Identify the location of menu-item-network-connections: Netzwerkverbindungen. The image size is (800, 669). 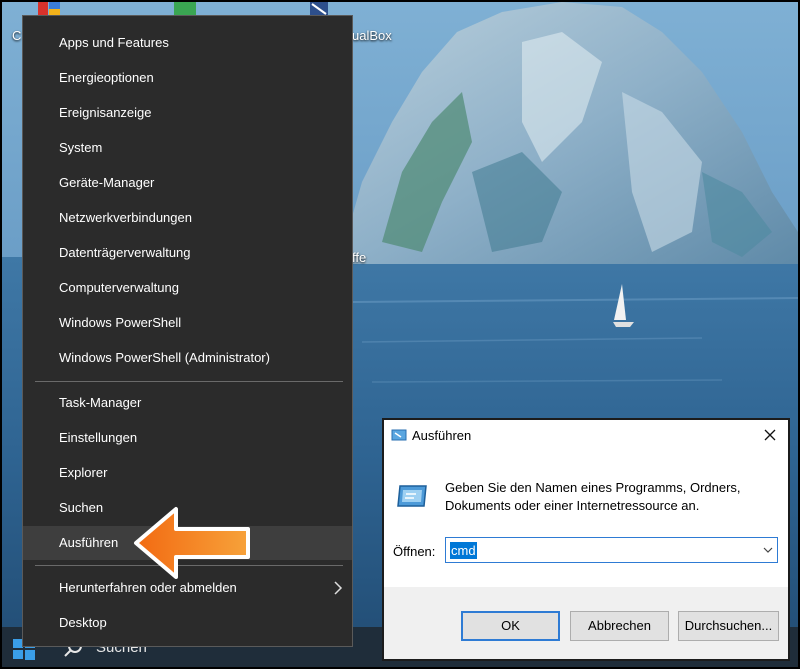
(187, 218).